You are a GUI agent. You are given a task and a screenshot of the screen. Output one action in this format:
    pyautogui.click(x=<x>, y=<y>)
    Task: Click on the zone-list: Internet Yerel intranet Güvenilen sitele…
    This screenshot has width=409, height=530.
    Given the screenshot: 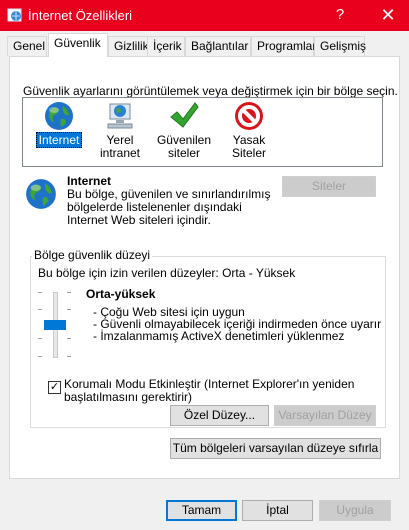 What is the action you would take?
    pyautogui.click(x=202, y=132)
    